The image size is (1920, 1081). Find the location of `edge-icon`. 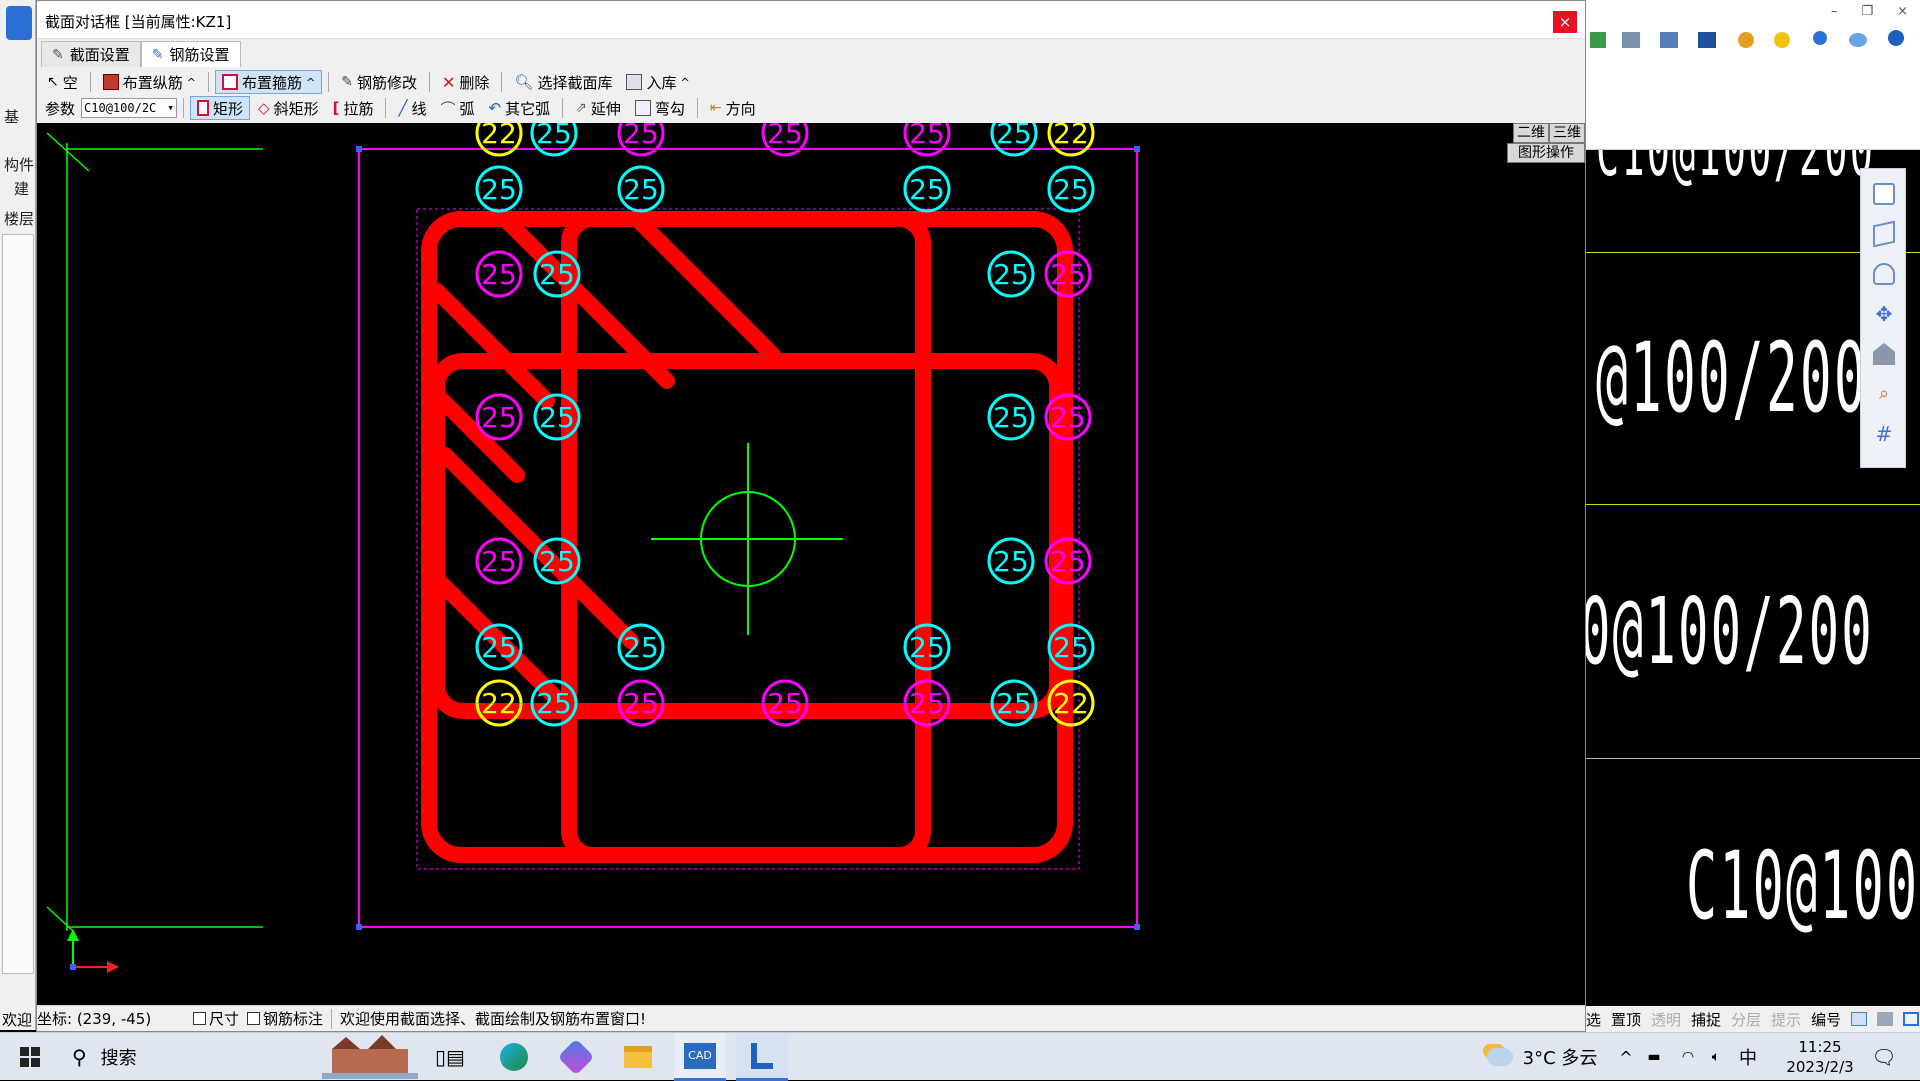

edge-icon is located at coordinates (514, 1057).